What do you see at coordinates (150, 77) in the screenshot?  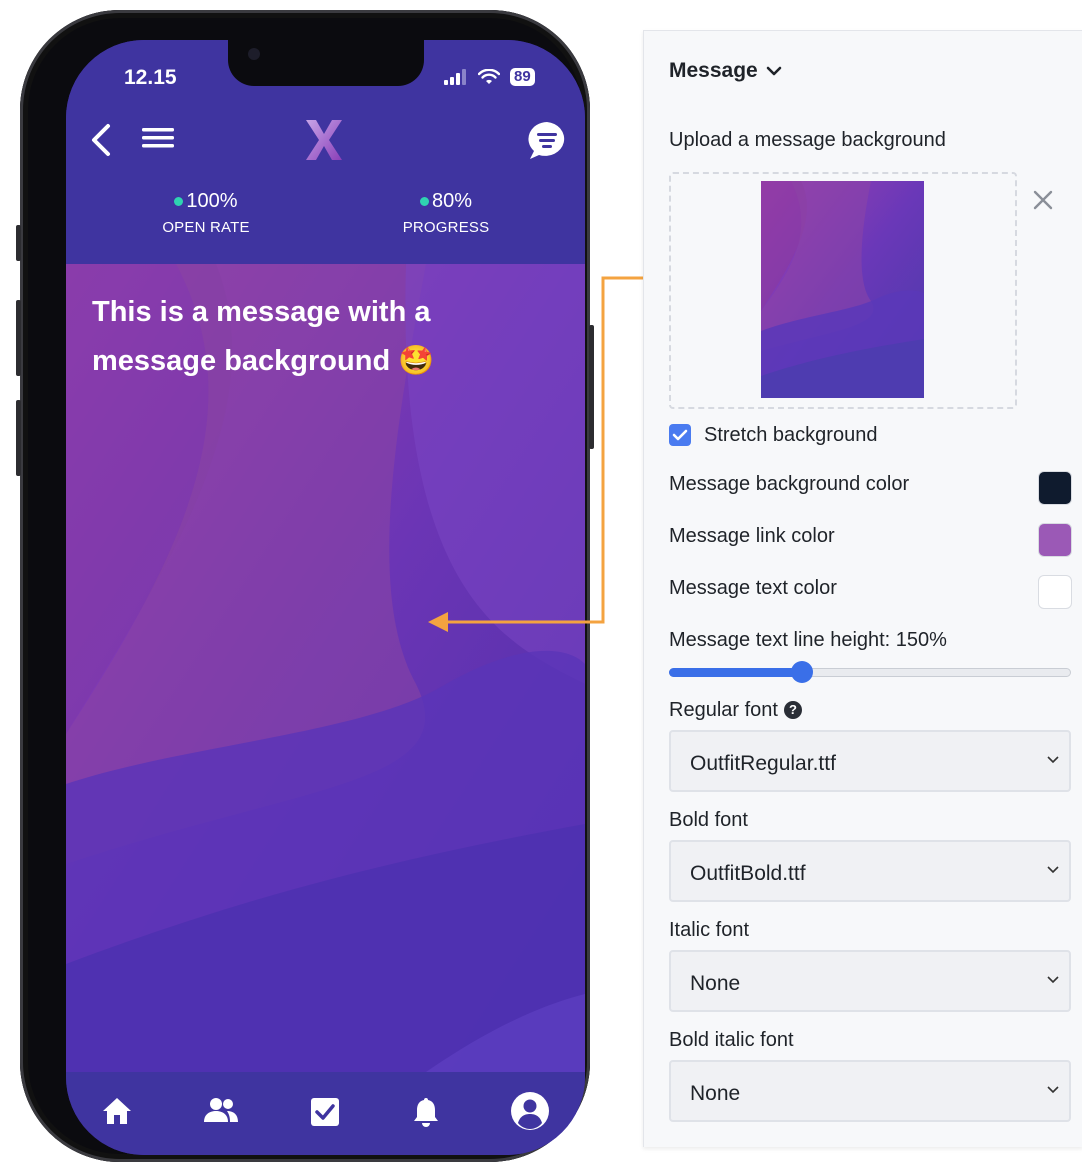 I see `status-time: 12.15` at bounding box center [150, 77].